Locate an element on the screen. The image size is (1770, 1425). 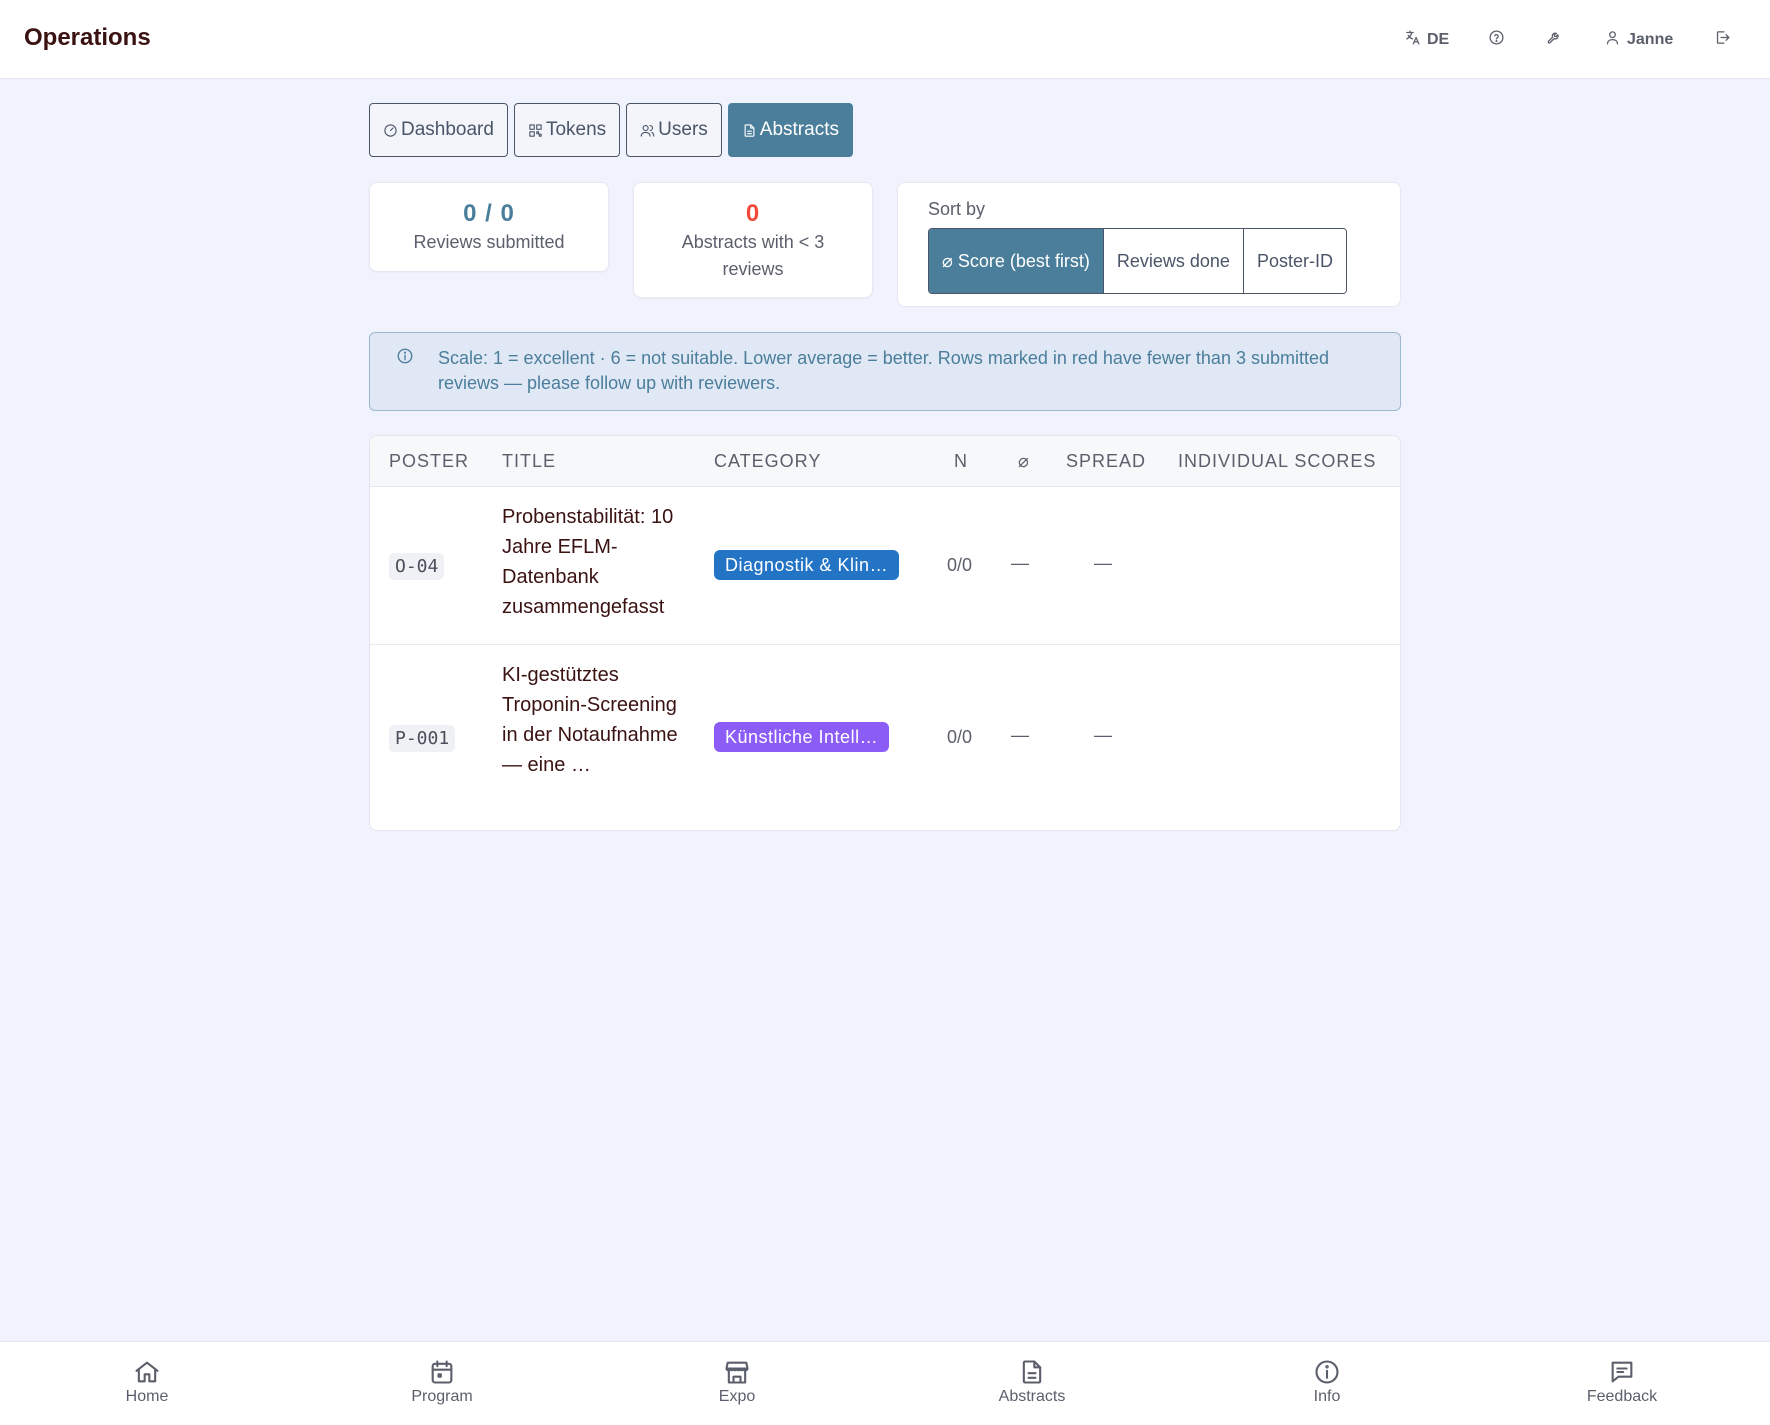
nav-info: Info is located at coordinates (1327, 1382).